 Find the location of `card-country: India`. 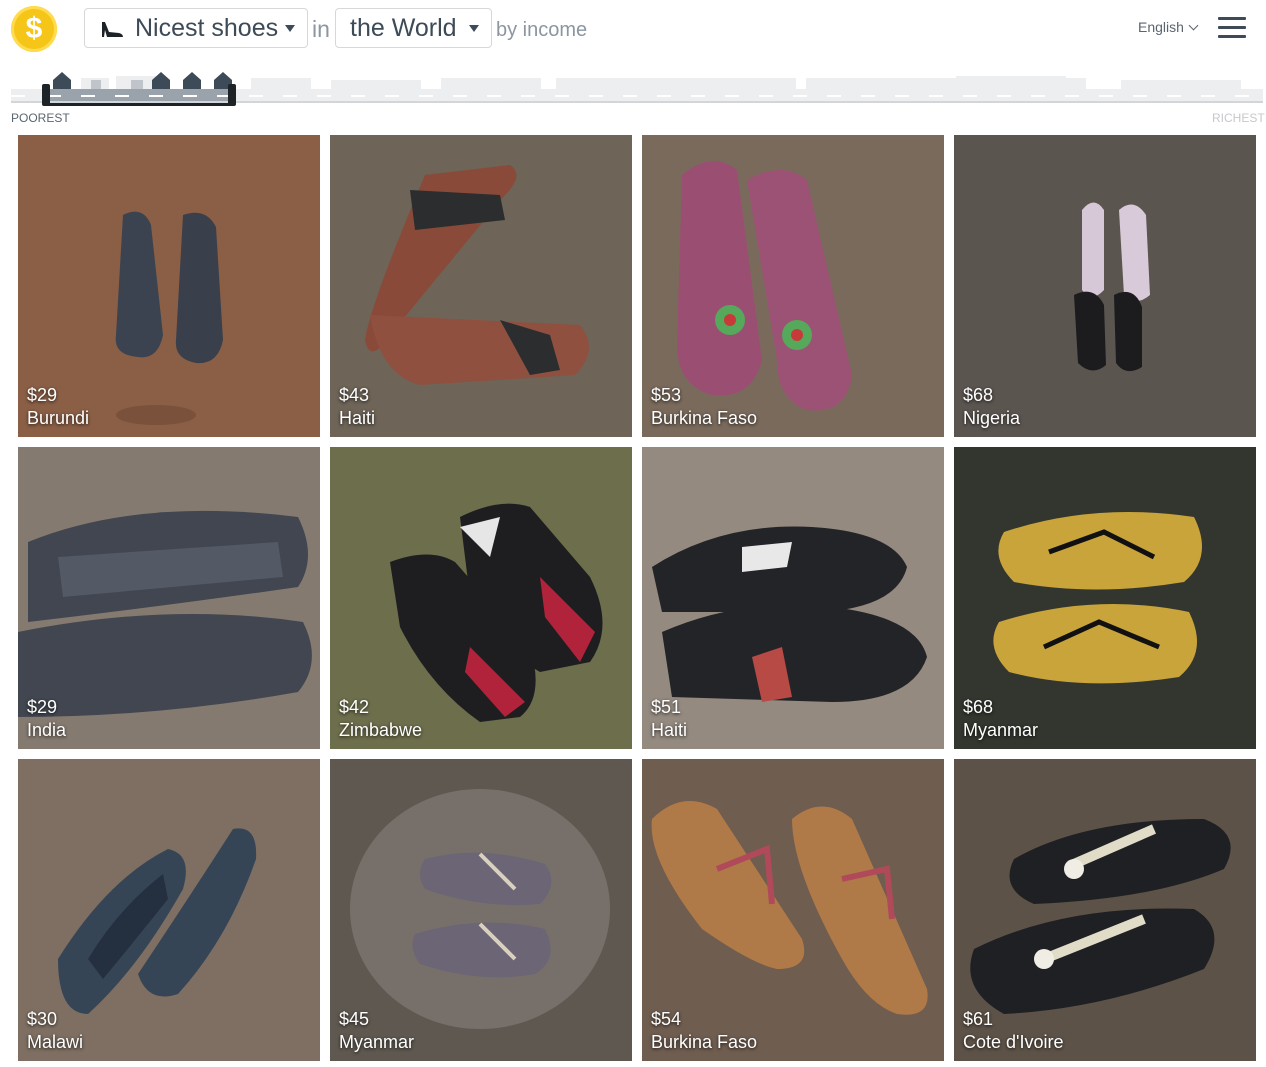

card-country: India is located at coordinates (47, 730).